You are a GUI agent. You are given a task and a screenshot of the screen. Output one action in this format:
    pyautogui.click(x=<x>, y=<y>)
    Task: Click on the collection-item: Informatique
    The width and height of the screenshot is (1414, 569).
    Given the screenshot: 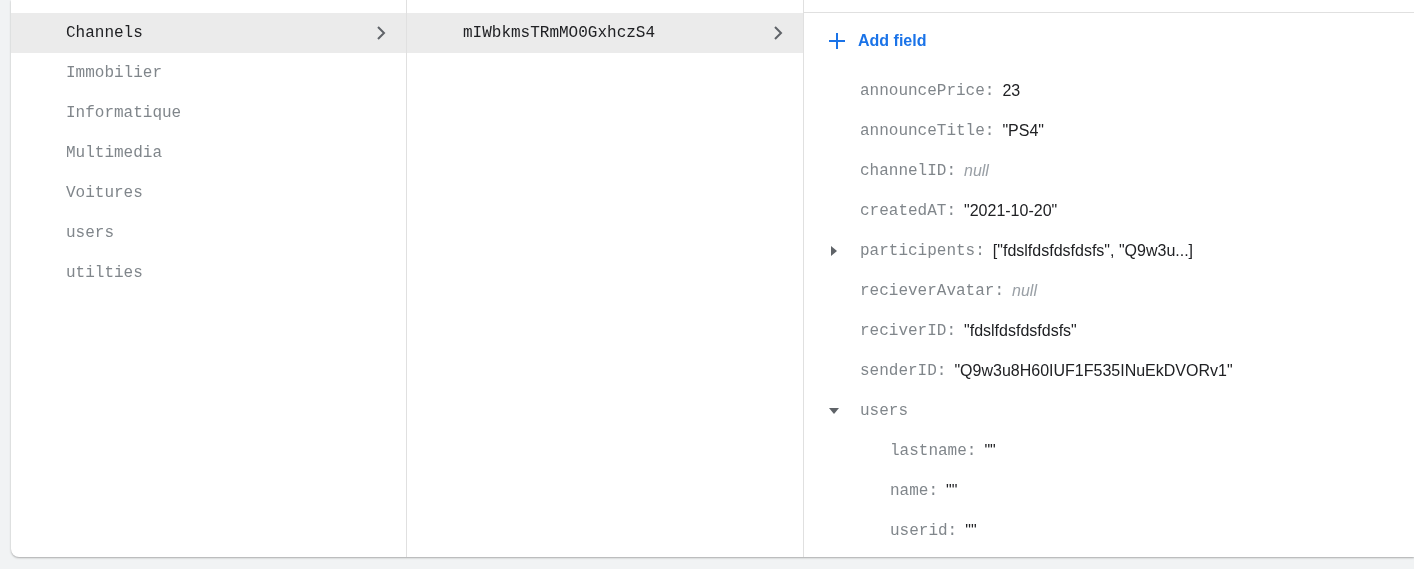 What is the action you would take?
    pyautogui.click(x=208, y=113)
    